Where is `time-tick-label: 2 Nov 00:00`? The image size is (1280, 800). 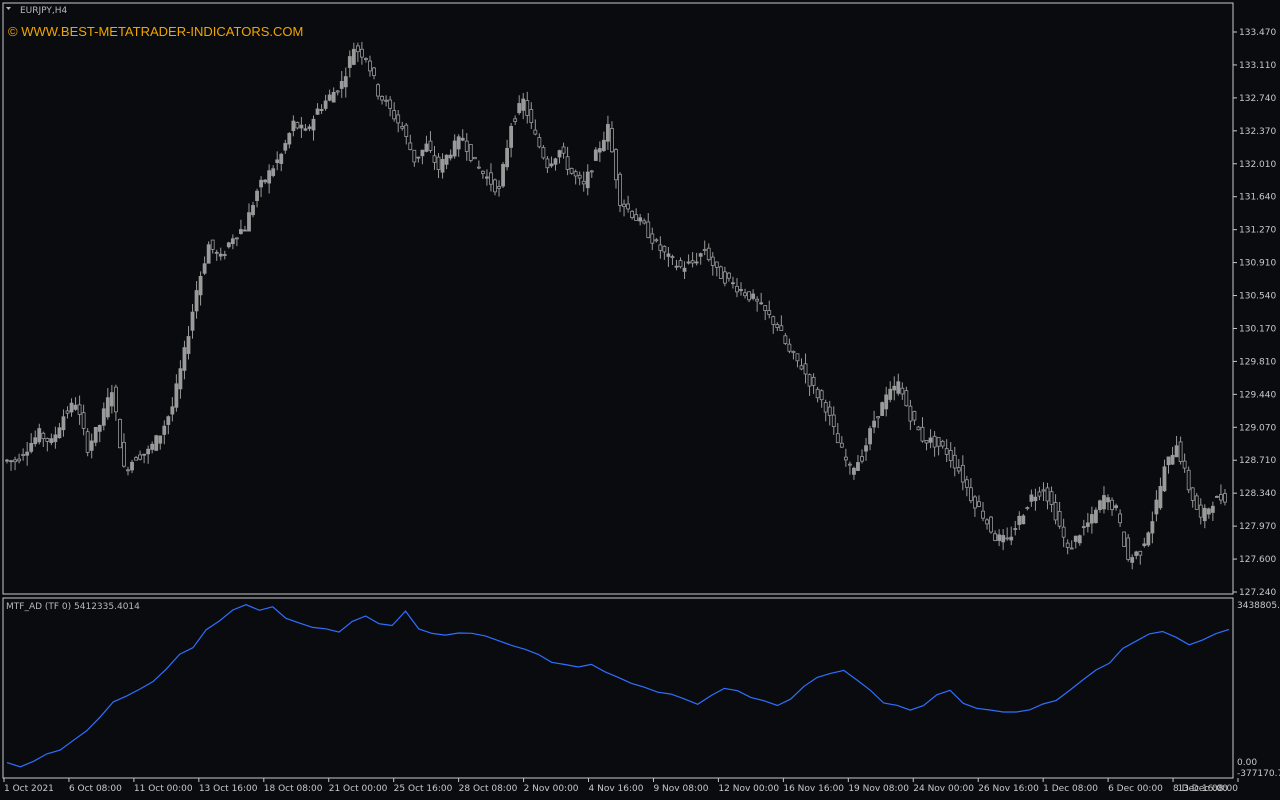 time-tick-label: 2 Nov 00:00 is located at coordinates (551, 789).